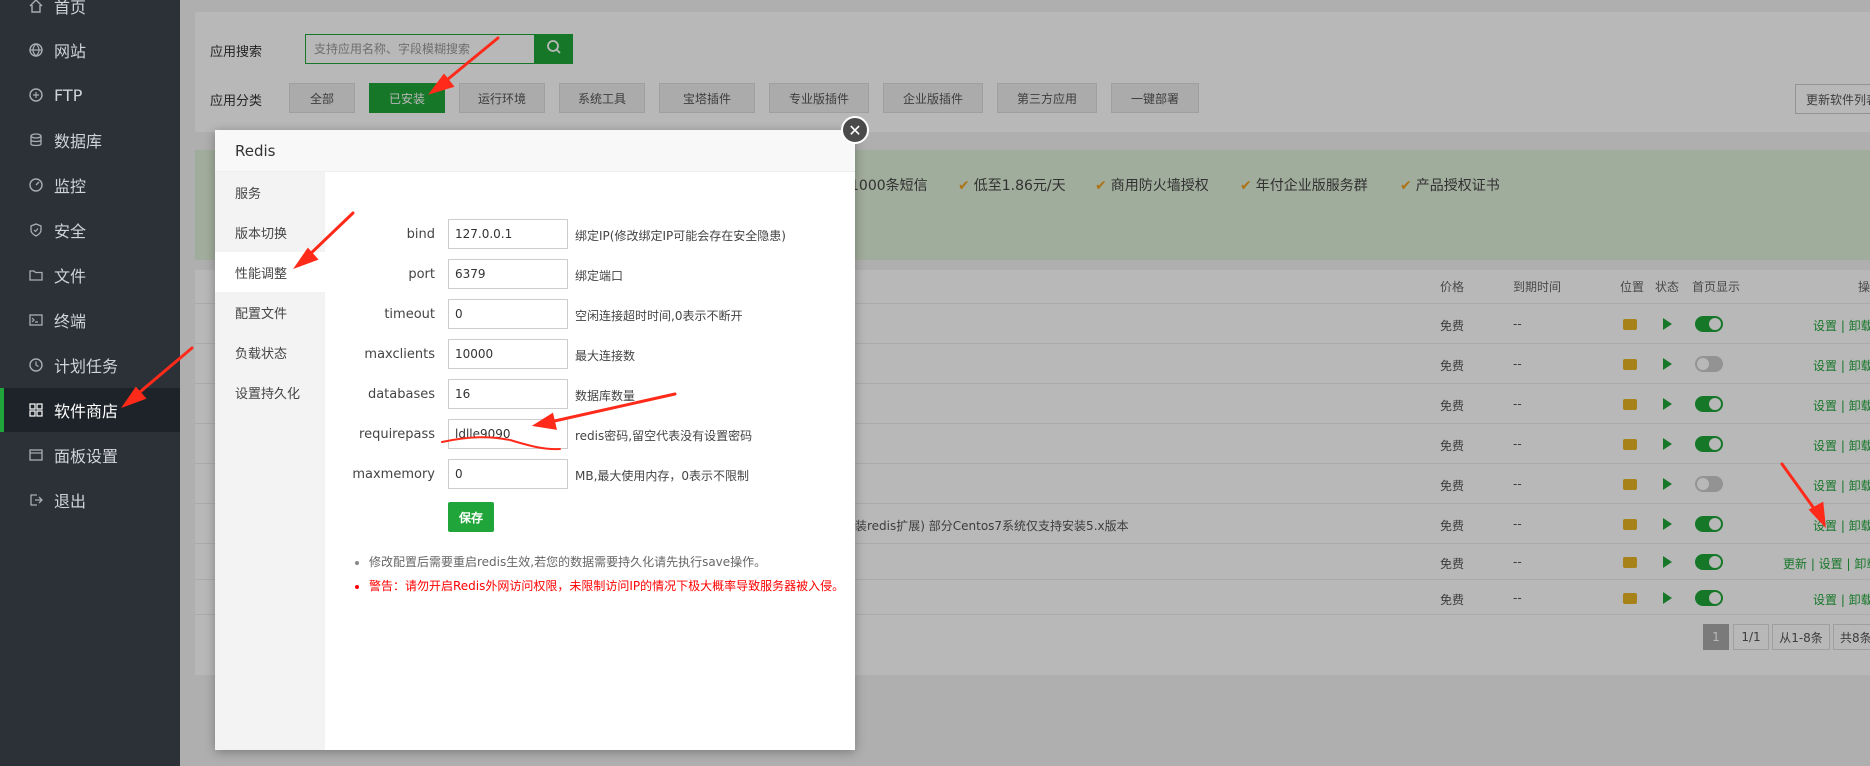 The width and height of the screenshot is (1870, 766). What do you see at coordinates (399, 354) in the screenshot?
I see `maxclients-label: maxclients` at bounding box center [399, 354].